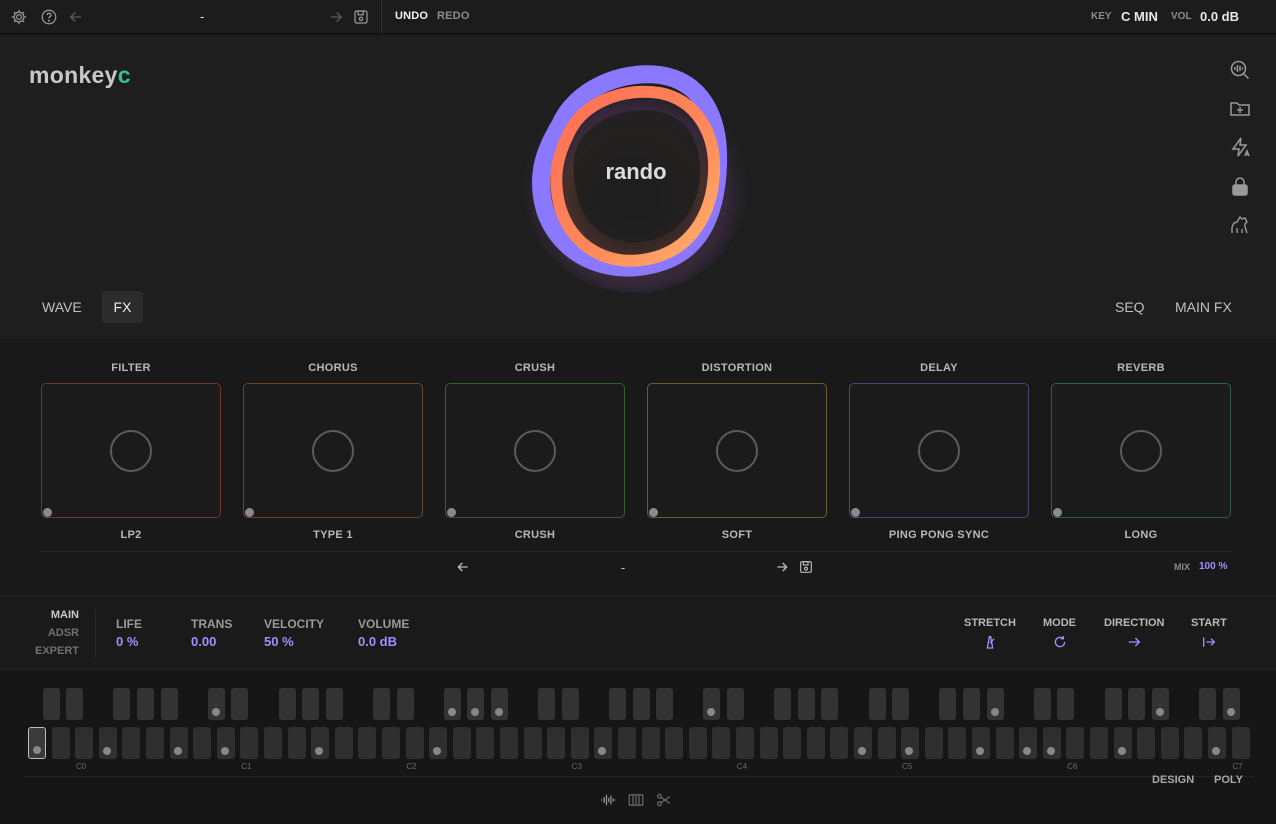 Image resolution: width=1276 pixels, height=824 pixels. I want to click on fx-type-filter: LP2, so click(131, 535).